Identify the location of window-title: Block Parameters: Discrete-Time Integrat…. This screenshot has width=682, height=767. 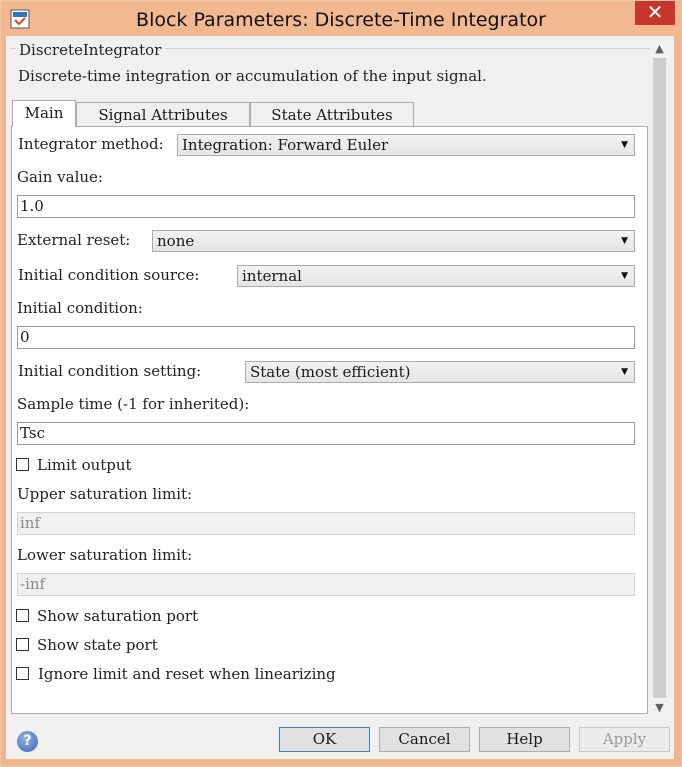
(341, 20).